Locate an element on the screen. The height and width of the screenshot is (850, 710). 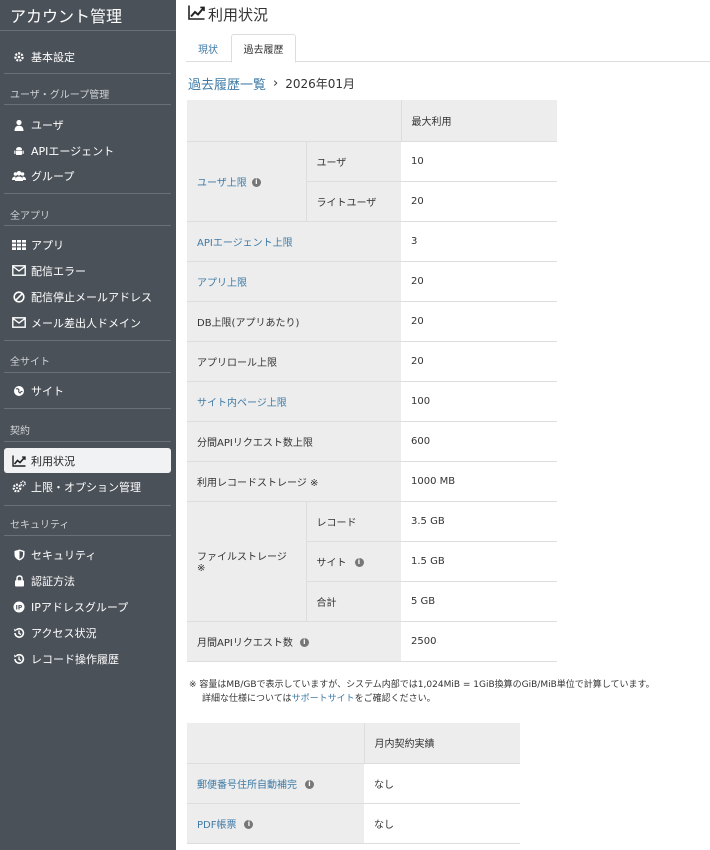
breadcrumb: 過去履歴一覧 › 2026年01月 is located at coordinates (271, 83).